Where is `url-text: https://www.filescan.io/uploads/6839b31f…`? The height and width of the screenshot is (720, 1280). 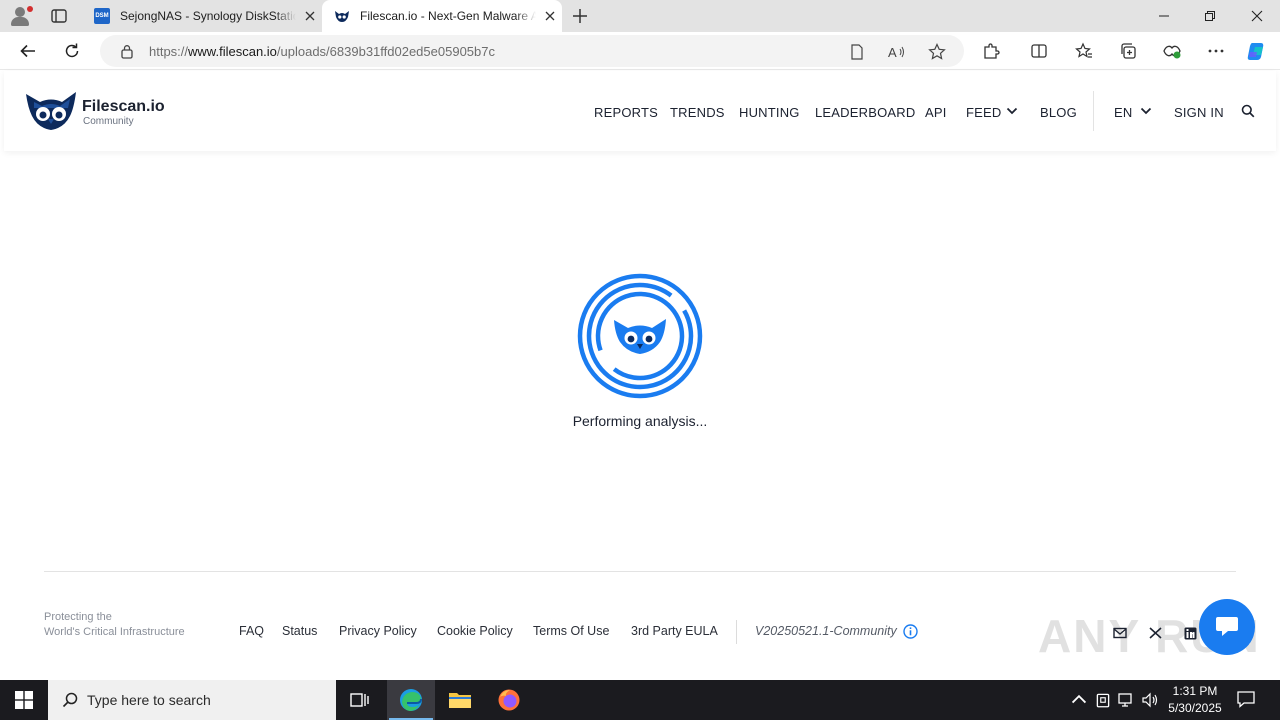
url-text: https://www.filescan.io/uploads/6839b31f… is located at coordinates (322, 51).